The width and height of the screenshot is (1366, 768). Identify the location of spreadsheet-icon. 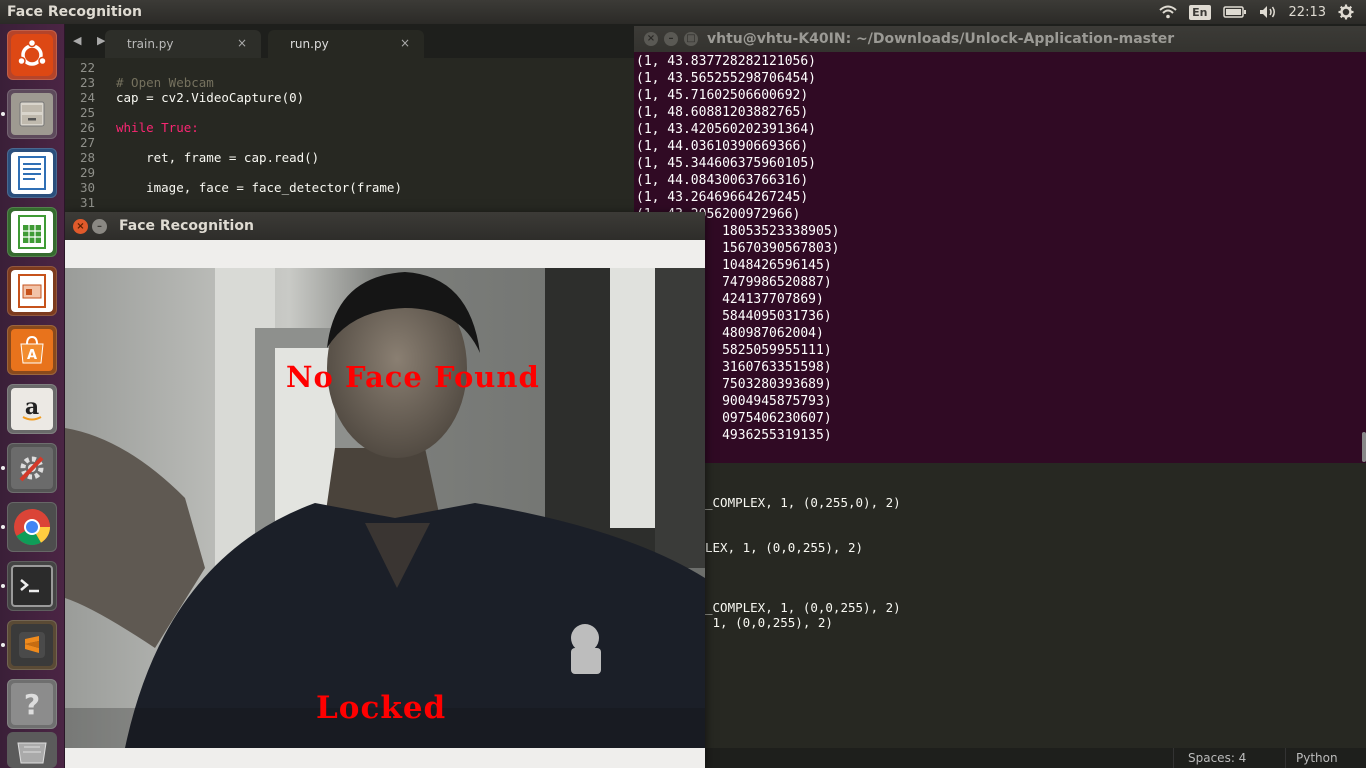
(32, 232).